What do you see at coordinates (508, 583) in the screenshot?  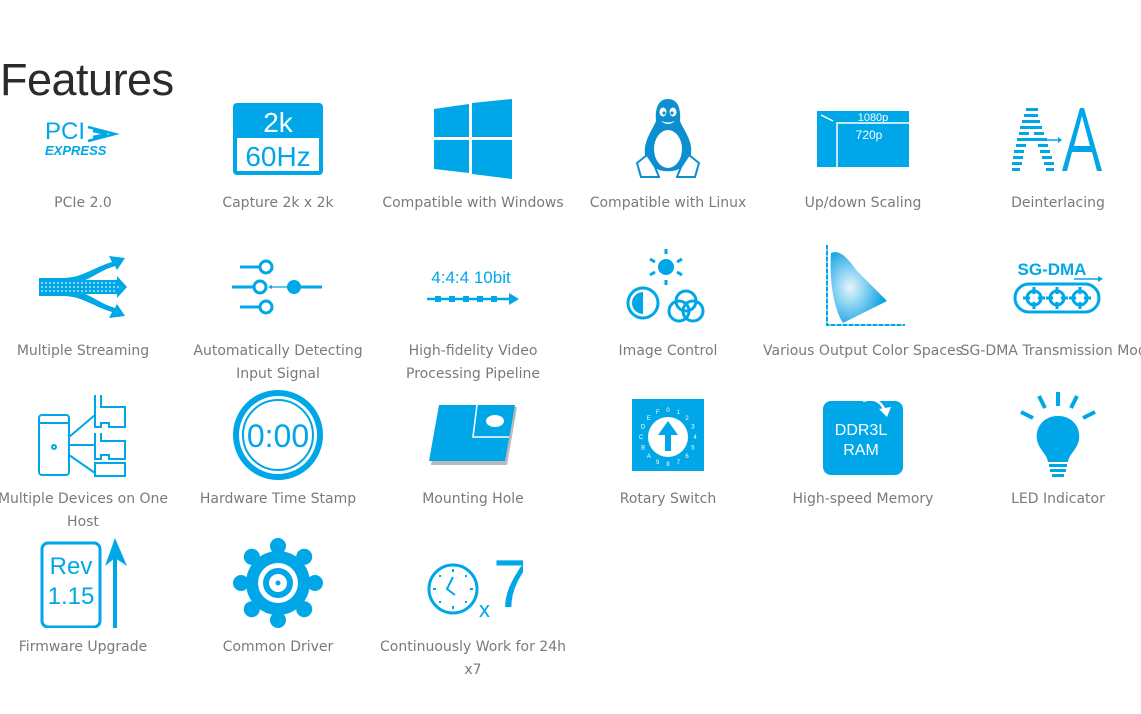 I see `svg-text: 7` at bounding box center [508, 583].